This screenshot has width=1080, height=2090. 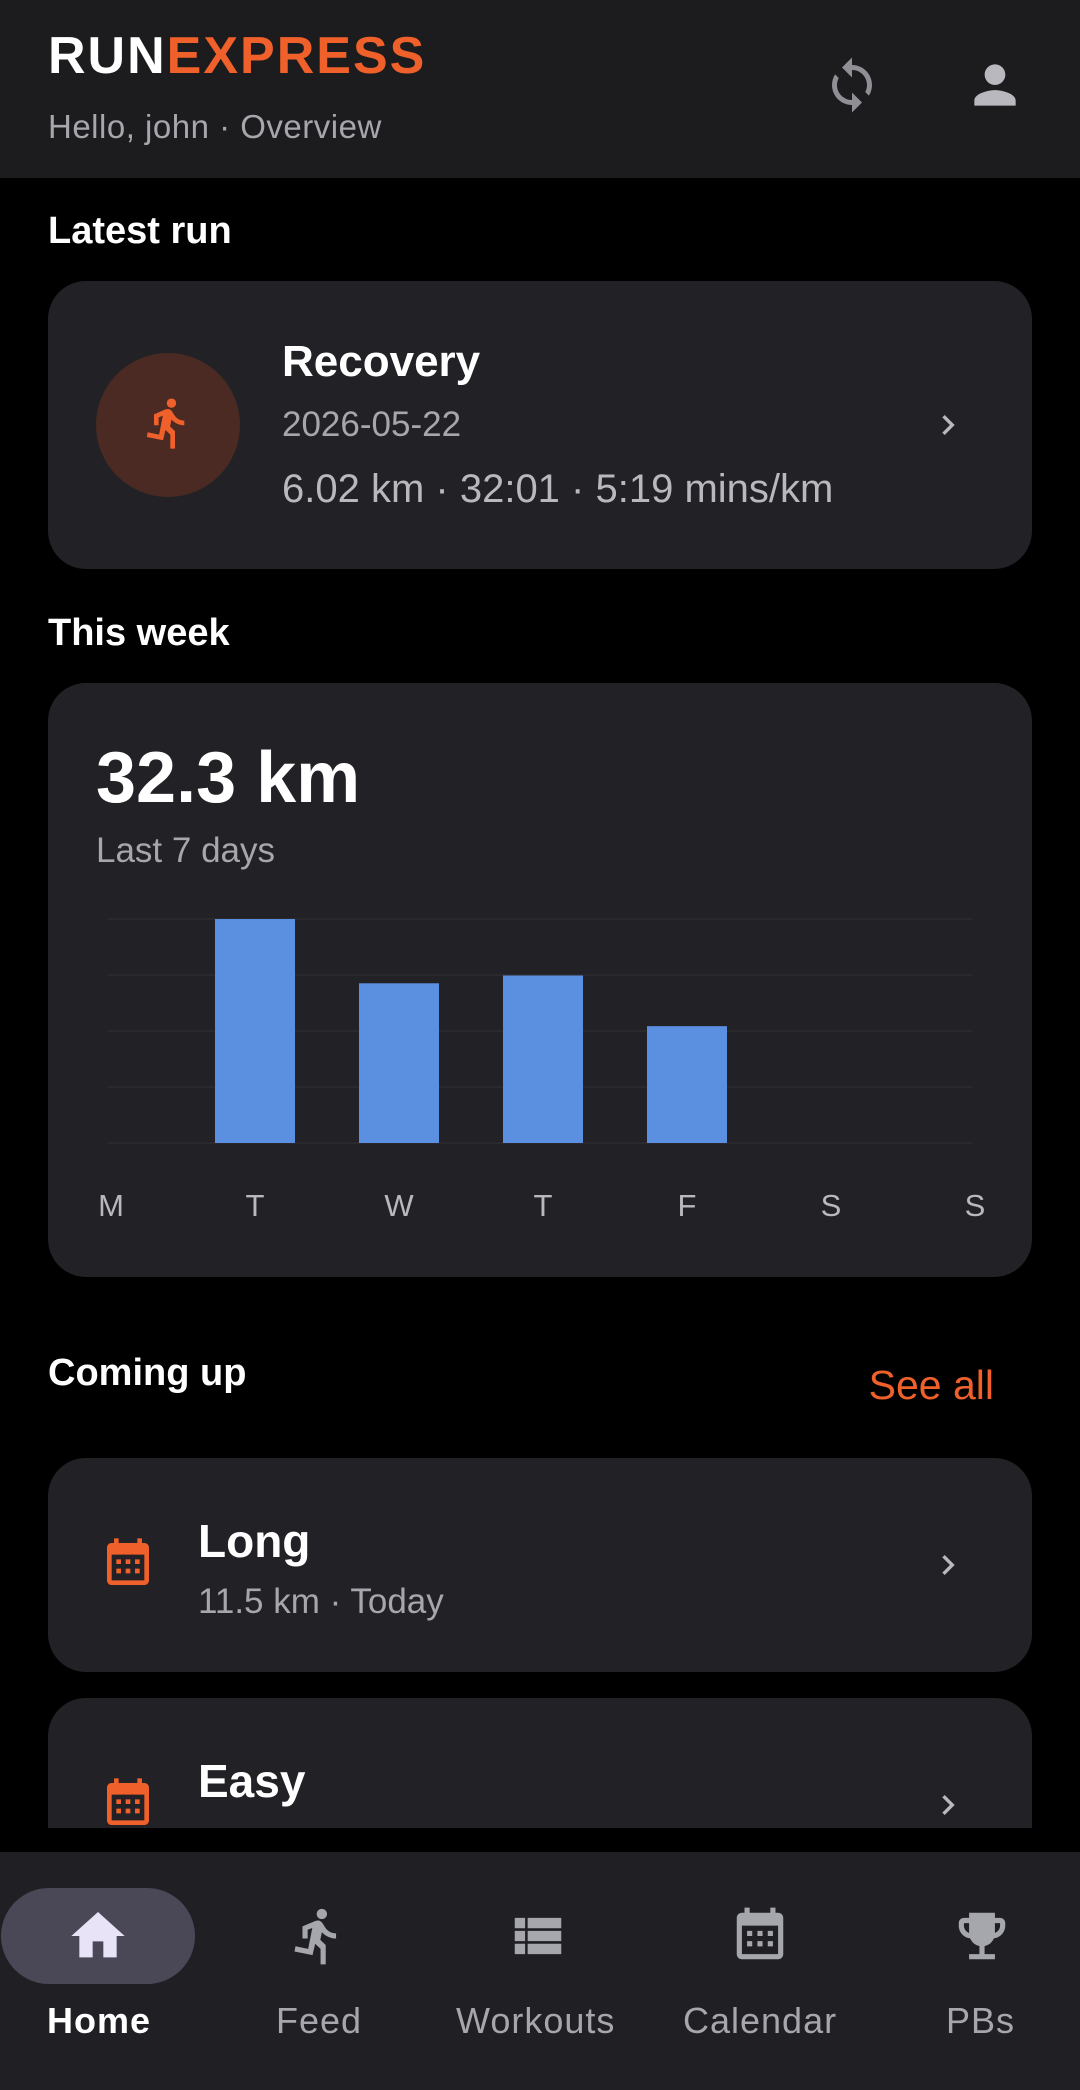 What do you see at coordinates (228, 778) in the screenshot?
I see `week-total-distance: 32.3 km` at bounding box center [228, 778].